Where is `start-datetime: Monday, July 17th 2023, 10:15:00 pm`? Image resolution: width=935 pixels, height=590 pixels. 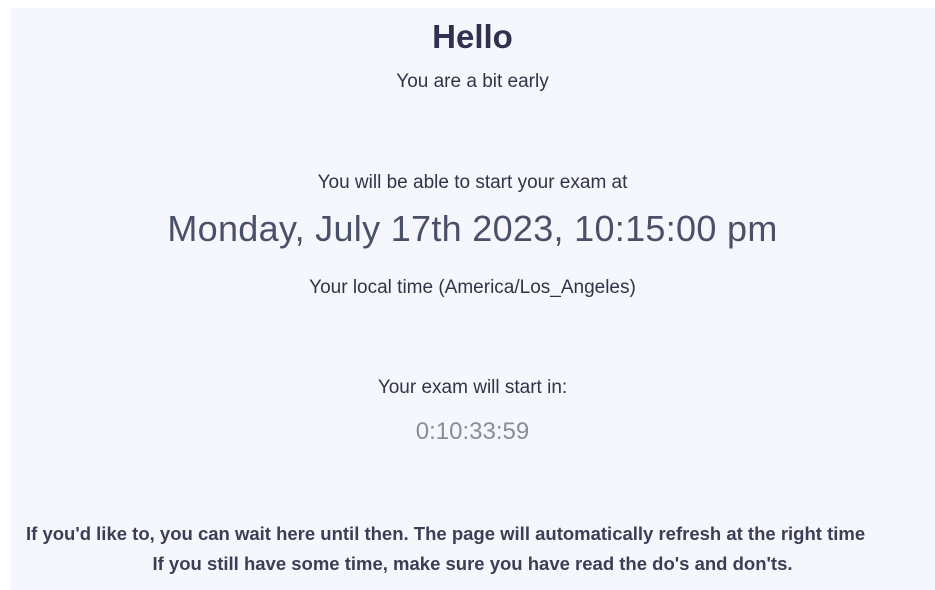 start-datetime: Monday, July 17th 2023, 10:15:00 pm is located at coordinates (472, 228).